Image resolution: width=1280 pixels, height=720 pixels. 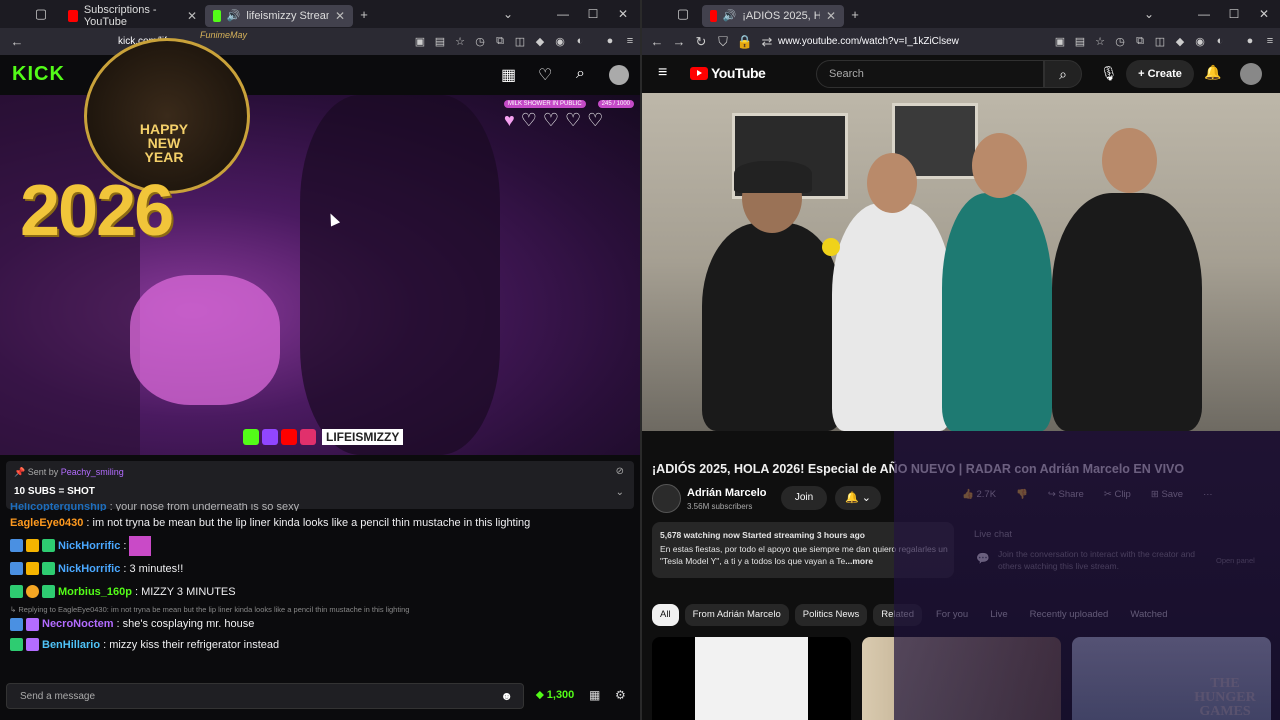 What do you see at coordinates (767, 42) in the screenshot?
I see `permissions-icon: ⇄` at bounding box center [767, 42].